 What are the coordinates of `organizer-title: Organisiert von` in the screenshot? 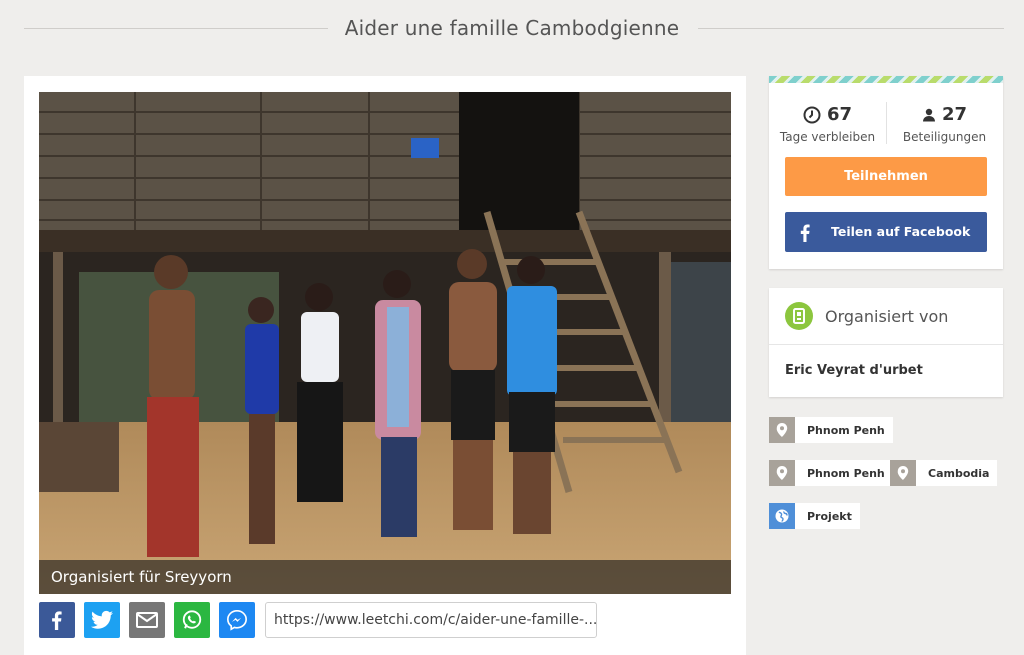 It's located at (887, 316).